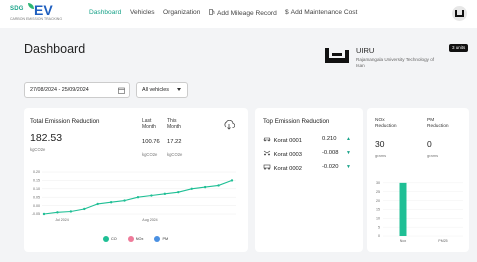 Image resolution: width=477 pixels, height=262 pixels. What do you see at coordinates (36, 172) in the screenshot?
I see `y-tick-label: 0.20` at bounding box center [36, 172].